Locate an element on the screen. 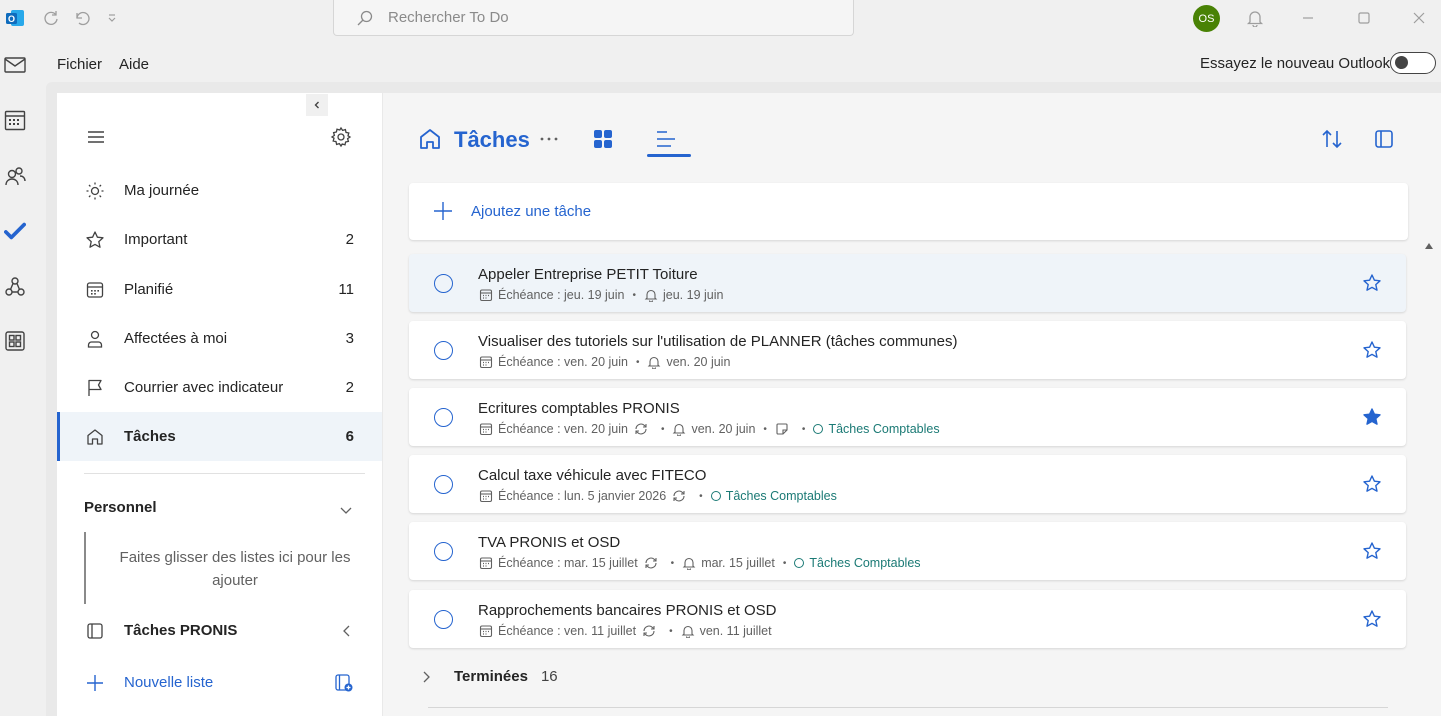  undo-icon is located at coordinates (82, 18).